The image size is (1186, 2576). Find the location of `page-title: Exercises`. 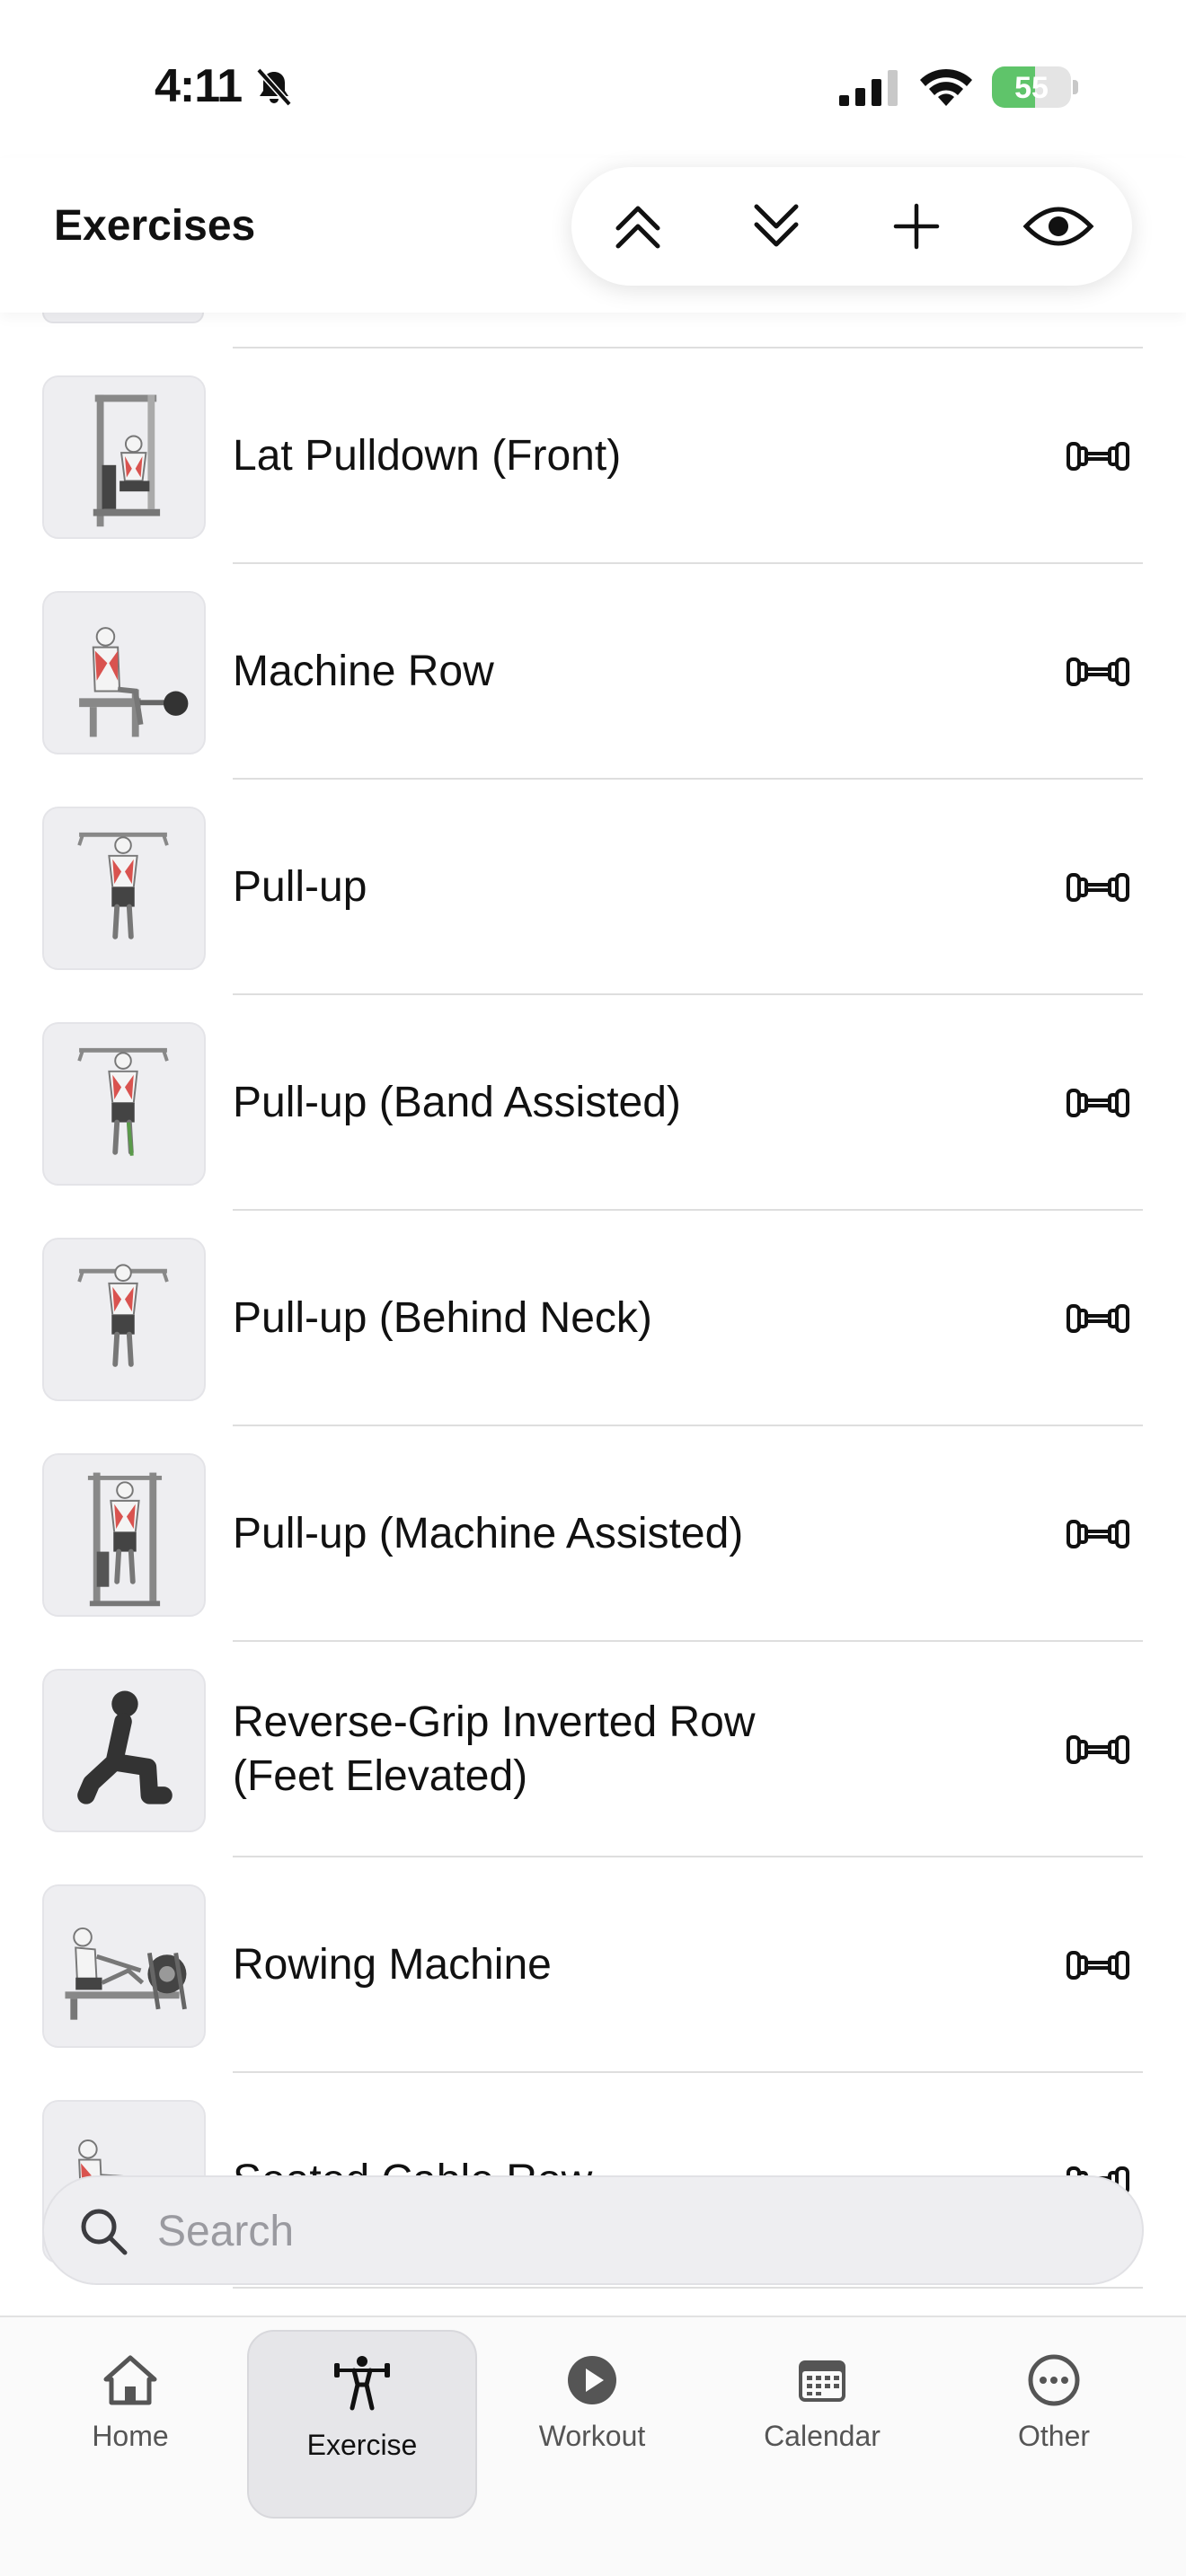

page-title: Exercises is located at coordinates (155, 226).